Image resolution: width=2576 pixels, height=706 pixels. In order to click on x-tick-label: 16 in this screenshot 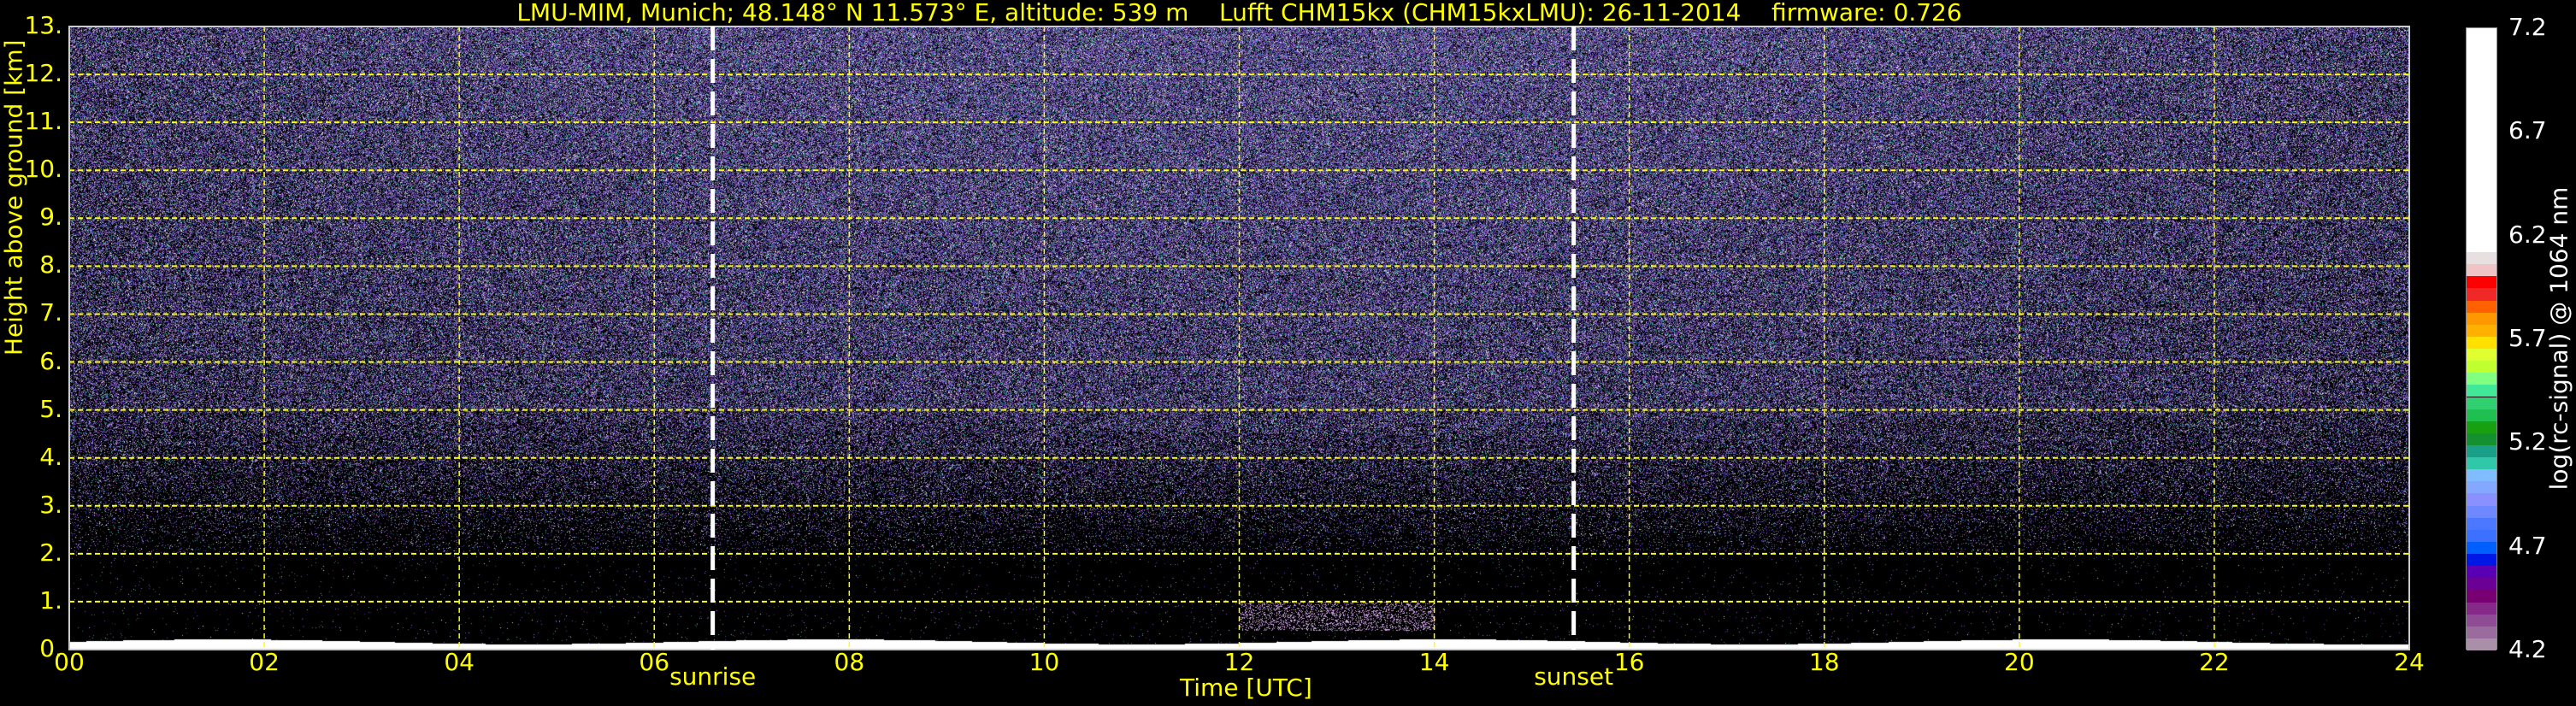, I will do `click(1629, 662)`.